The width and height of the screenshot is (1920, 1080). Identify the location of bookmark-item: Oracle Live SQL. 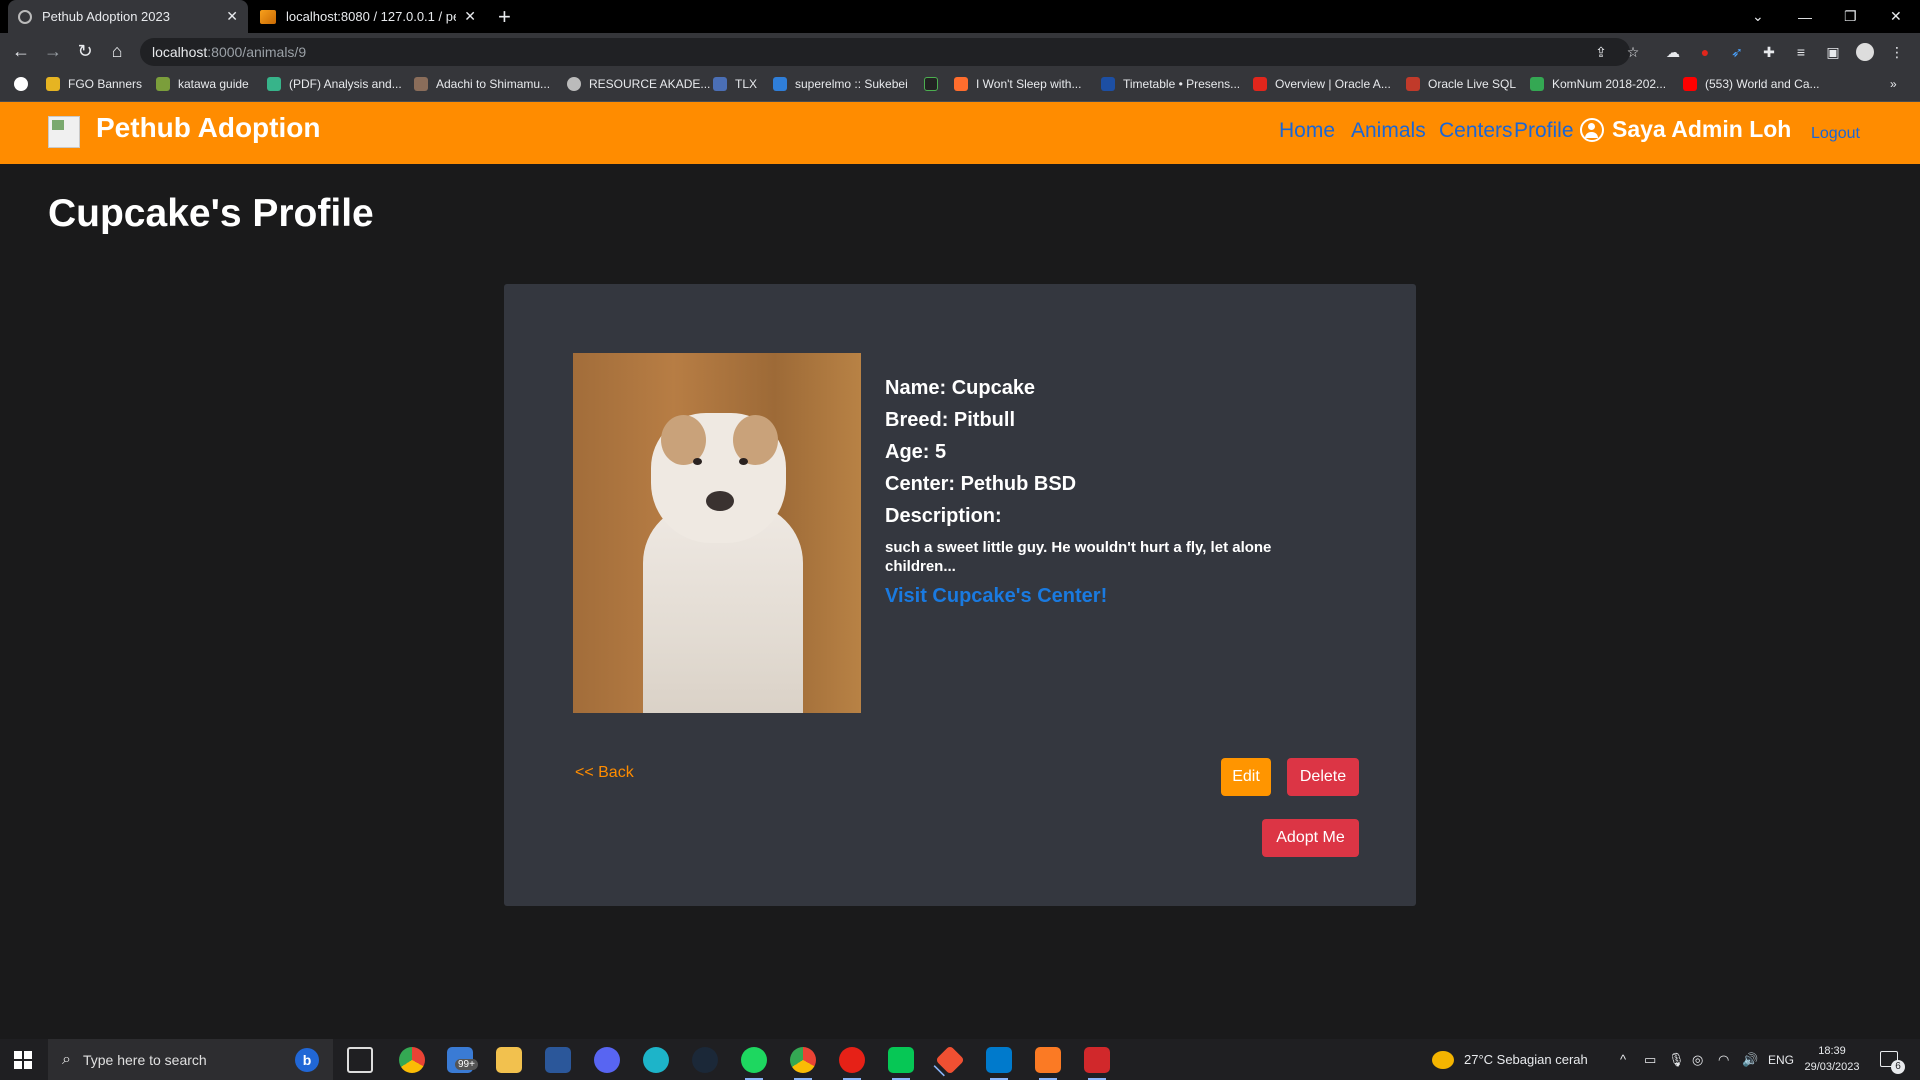
(1461, 84).